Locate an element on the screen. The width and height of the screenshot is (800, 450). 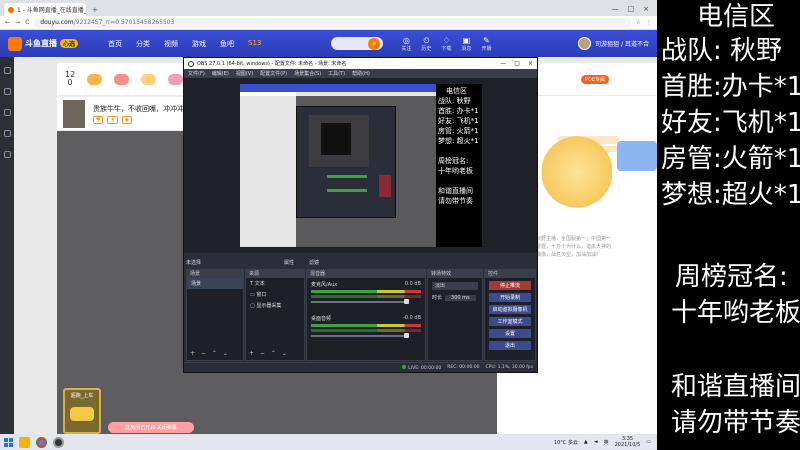
gift-card: 超跑_上车 is located at coordinates (82, 411).